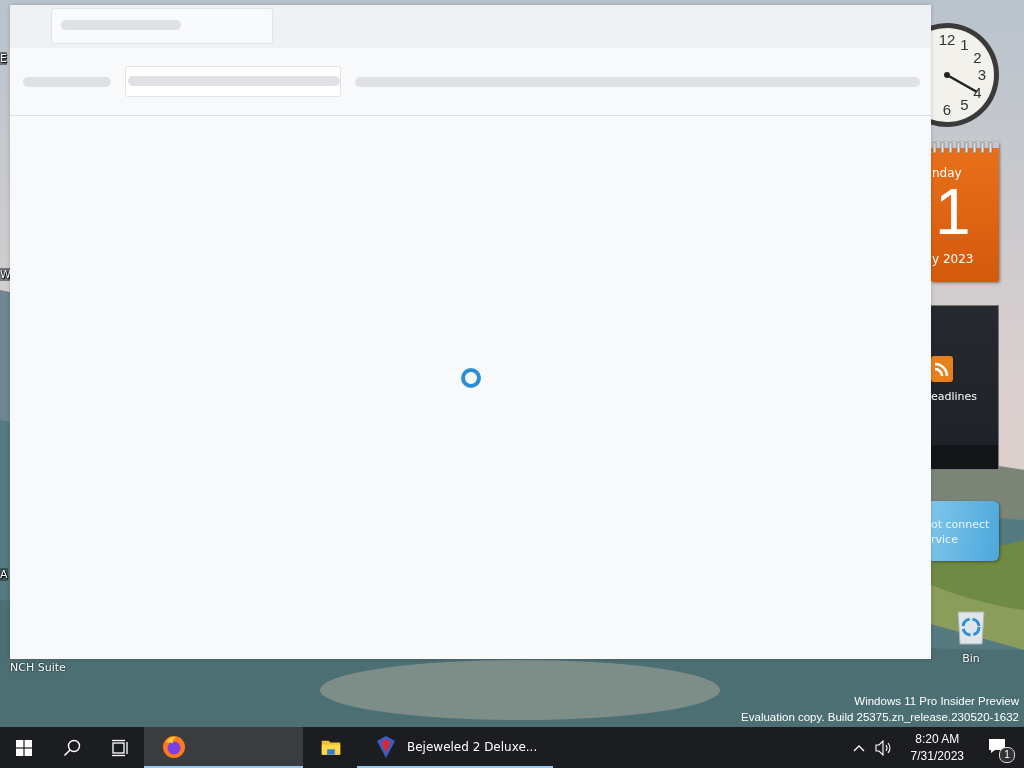 The image size is (1024, 768). What do you see at coordinates (961, 524) in the screenshot?
I see `gadget-message: ot connect` at bounding box center [961, 524].